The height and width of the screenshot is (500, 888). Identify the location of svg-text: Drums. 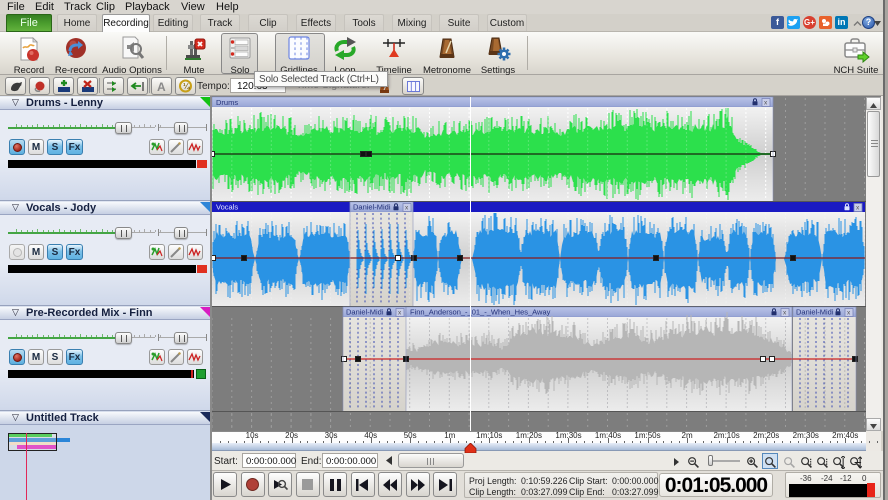
(227, 102).